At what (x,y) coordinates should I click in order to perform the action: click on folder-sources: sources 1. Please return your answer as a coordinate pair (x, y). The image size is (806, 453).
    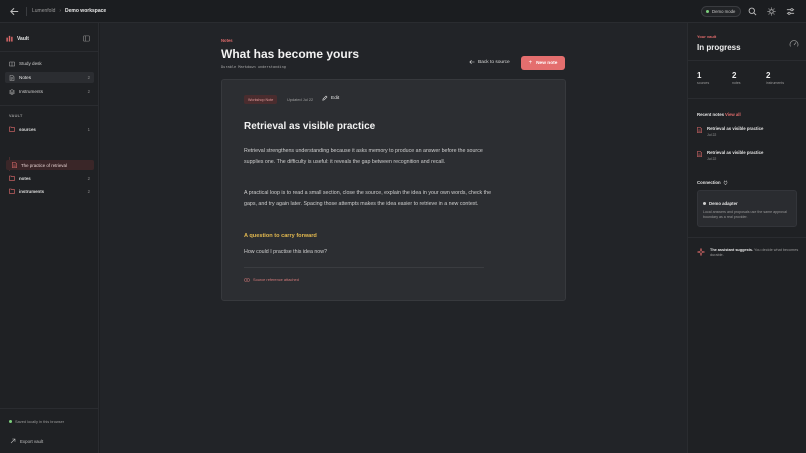
    Looking at the image, I should click on (49, 129).